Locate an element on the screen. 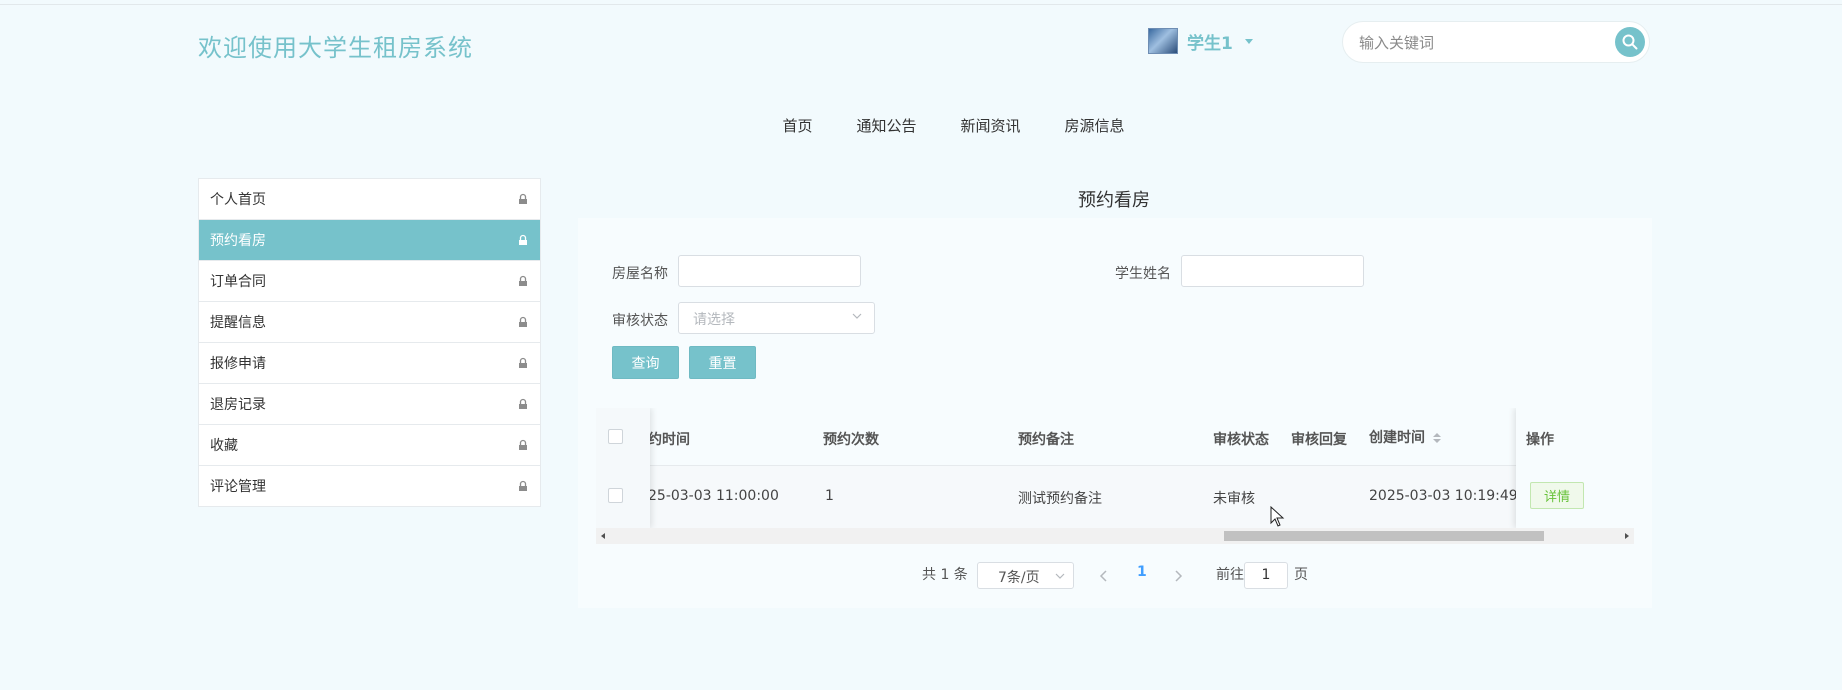 Image resolution: width=1842 pixels, height=690 pixels. scroll-right-icon is located at coordinates (1626, 536).